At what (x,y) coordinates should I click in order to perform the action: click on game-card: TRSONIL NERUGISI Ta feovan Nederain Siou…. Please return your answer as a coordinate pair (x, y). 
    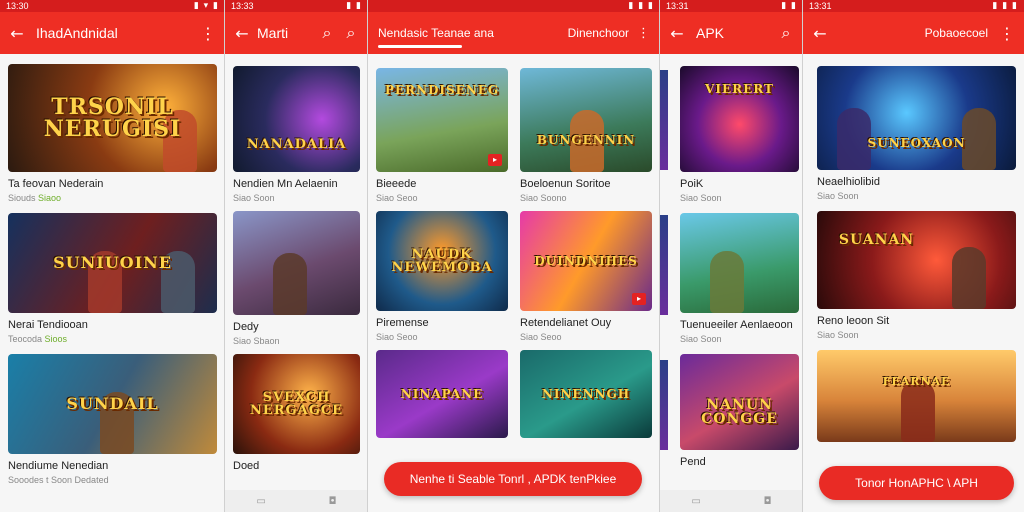
    Looking at the image, I should click on (112, 133).